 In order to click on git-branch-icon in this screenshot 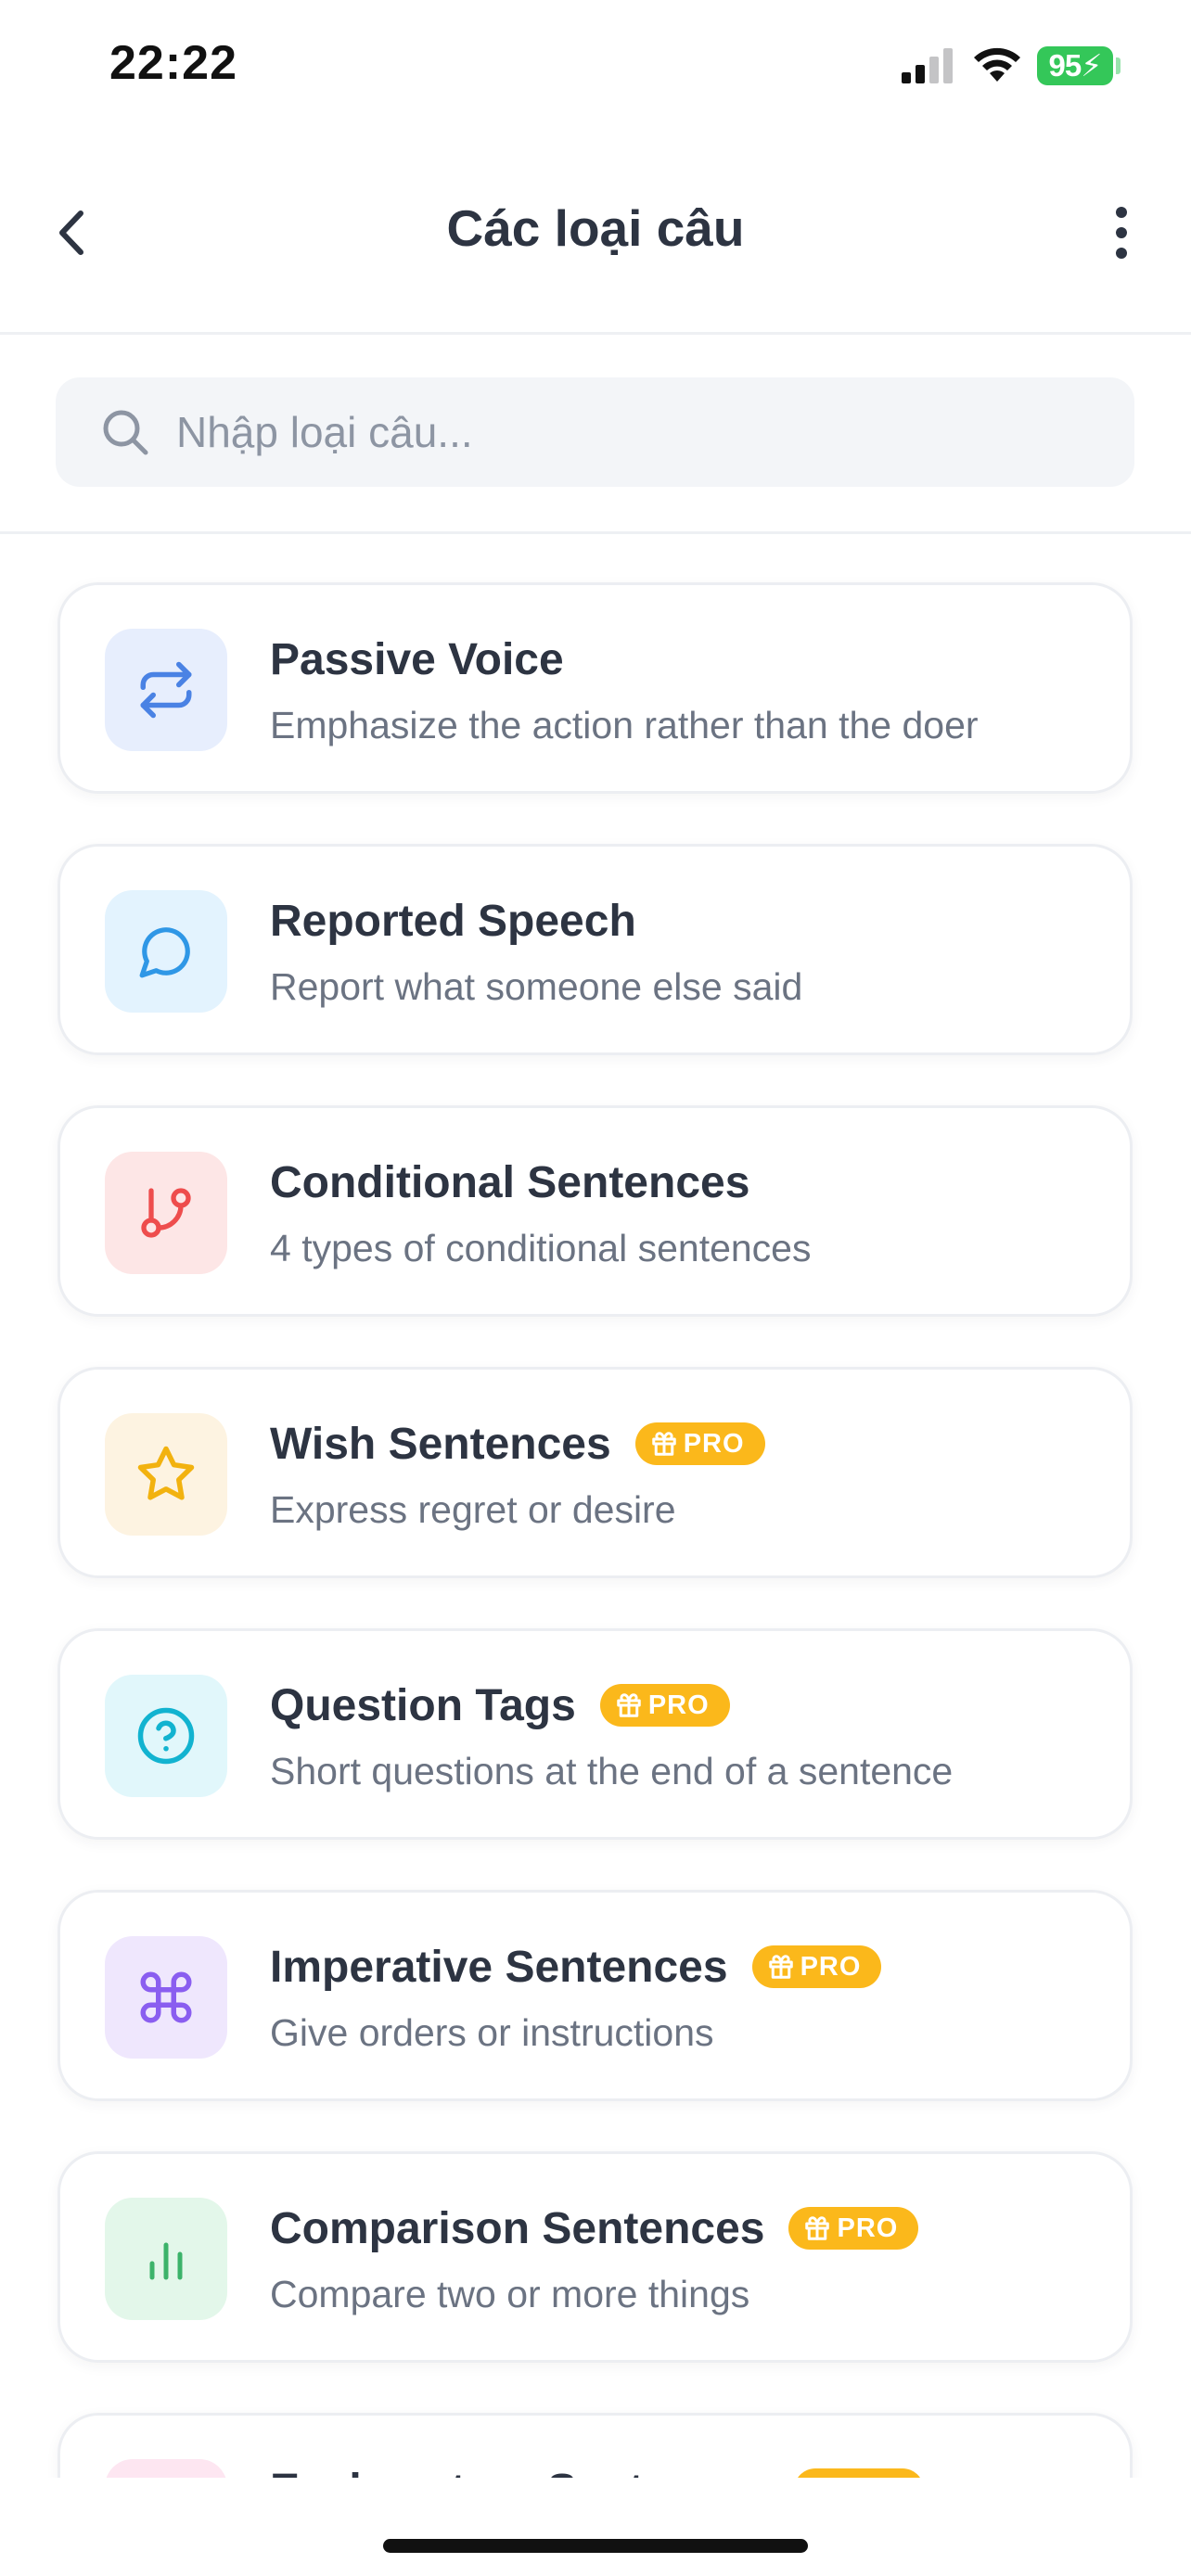, I will do `click(166, 1213)`.